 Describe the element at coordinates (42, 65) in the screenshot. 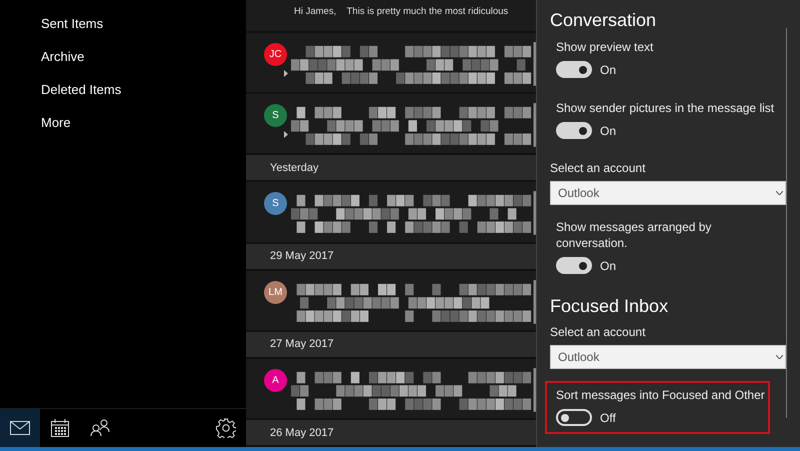

I see `folder-item: Archive` at that location.